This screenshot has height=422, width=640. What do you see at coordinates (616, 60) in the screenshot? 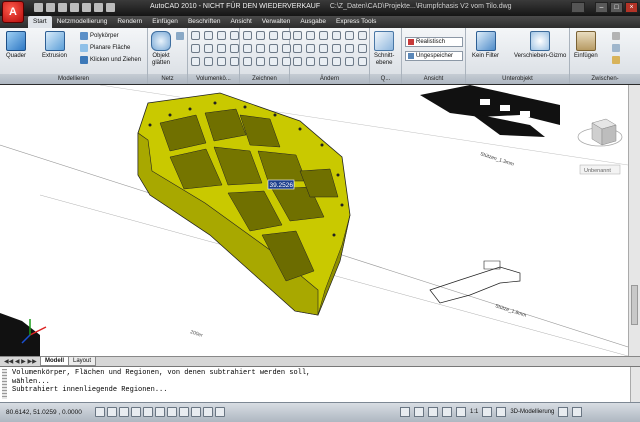
I see `match-properties-button` at bounding box center [616, 60].